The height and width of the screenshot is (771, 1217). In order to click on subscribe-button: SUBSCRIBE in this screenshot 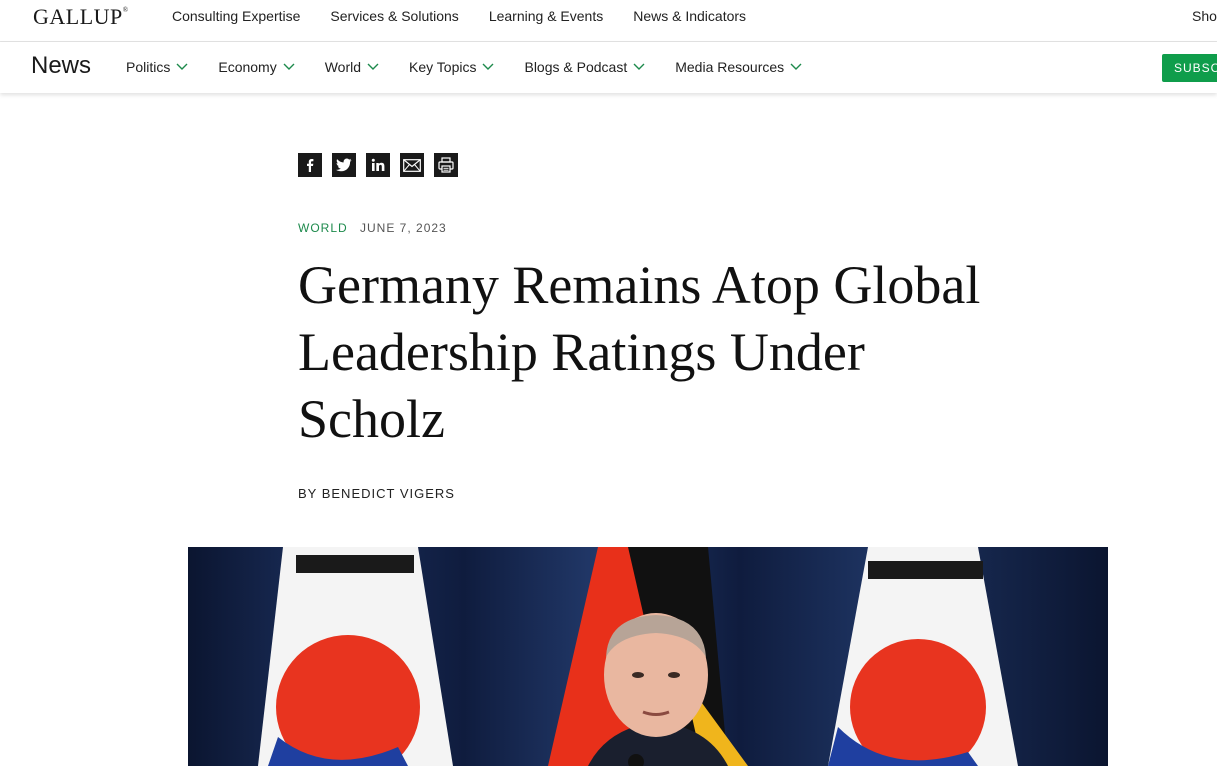, I will do `click(1189, 68)`.